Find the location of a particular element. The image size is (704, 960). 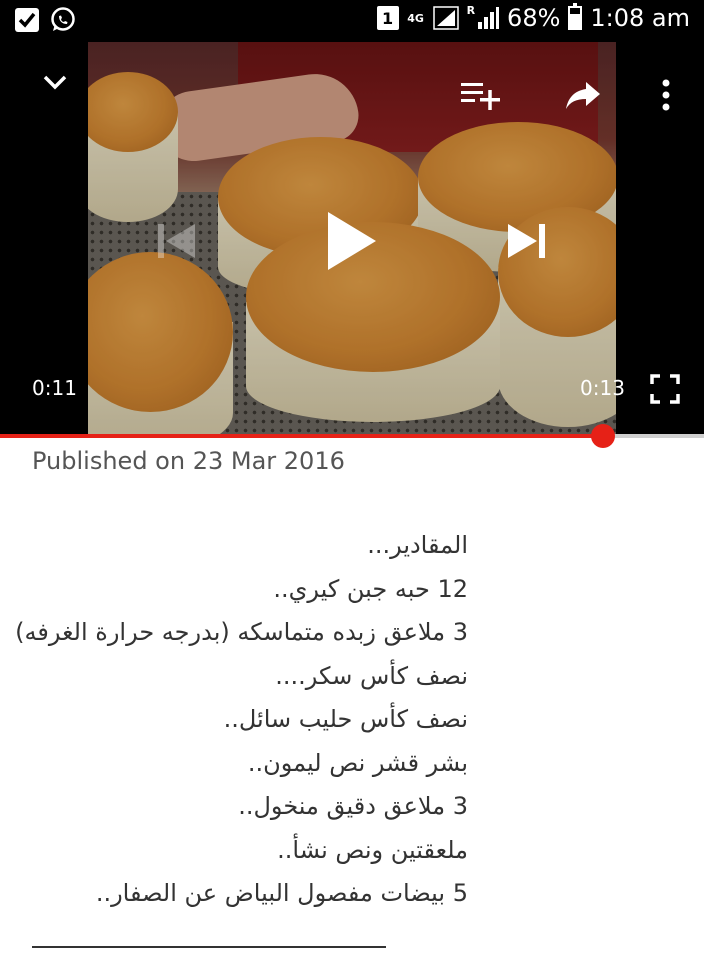

checkbox-icon is located at coordinates (27, 20).